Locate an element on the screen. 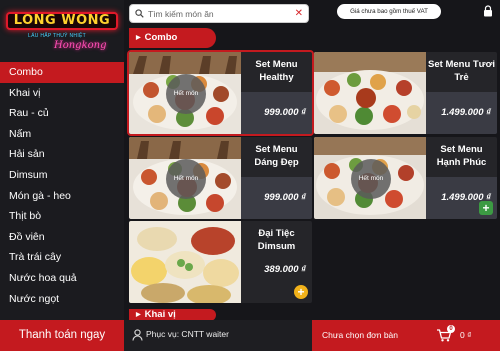  product-name: Set Menu Tươi Trẻ is located at coordinates (461, 71).